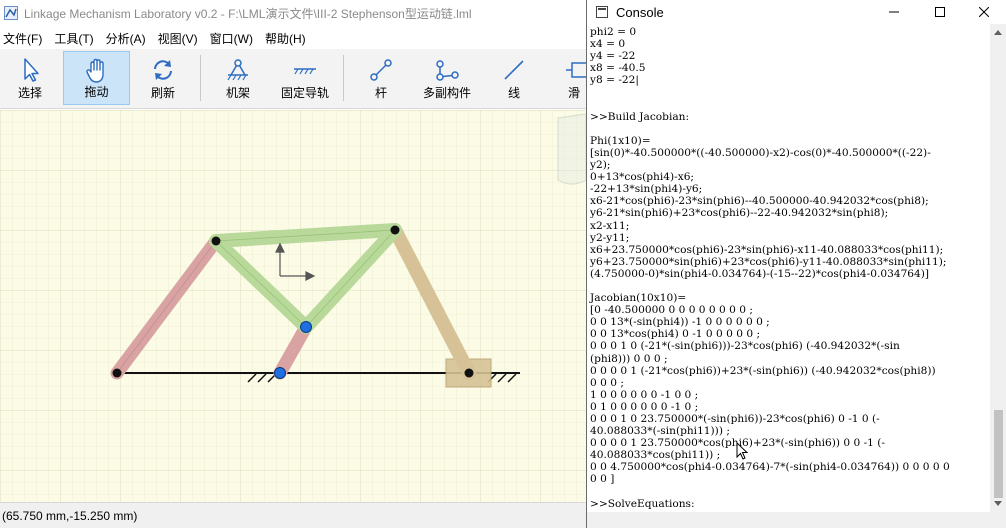 Image resolution: width=1006 pixels, height=528 pixels. Describe the element at coordinates (671, 310) in the screenshot. I see `console-line: [0 -40.500000 0 0 0 0 0 0 0 0 ;` at that location.